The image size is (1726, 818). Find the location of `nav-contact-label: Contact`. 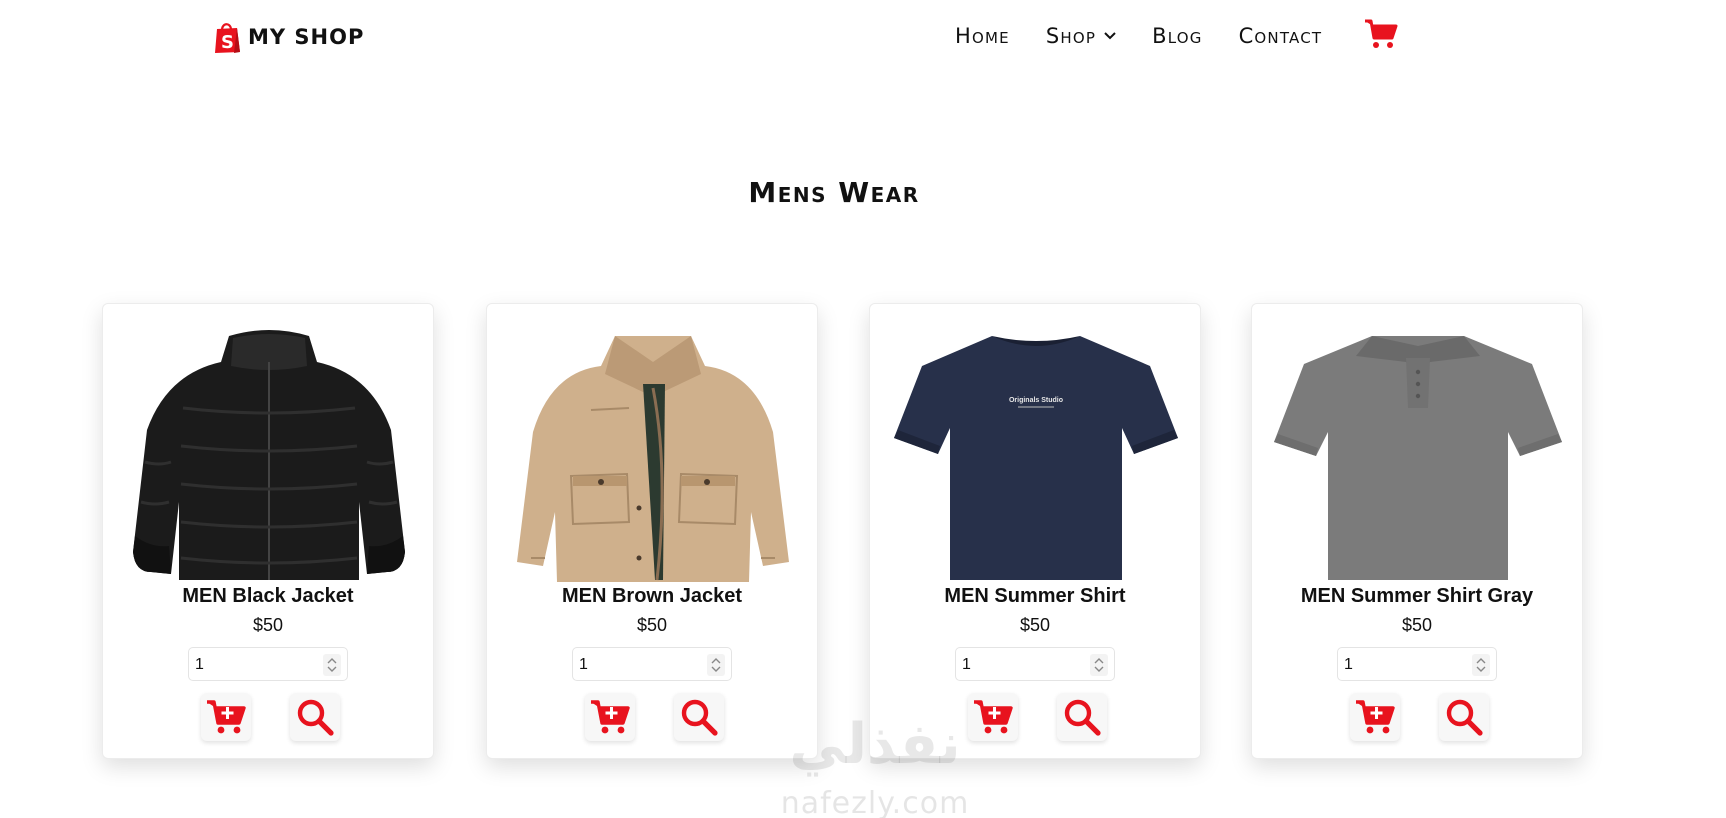

nav-contact-label: Contact is located at coordinates (1280, 36).